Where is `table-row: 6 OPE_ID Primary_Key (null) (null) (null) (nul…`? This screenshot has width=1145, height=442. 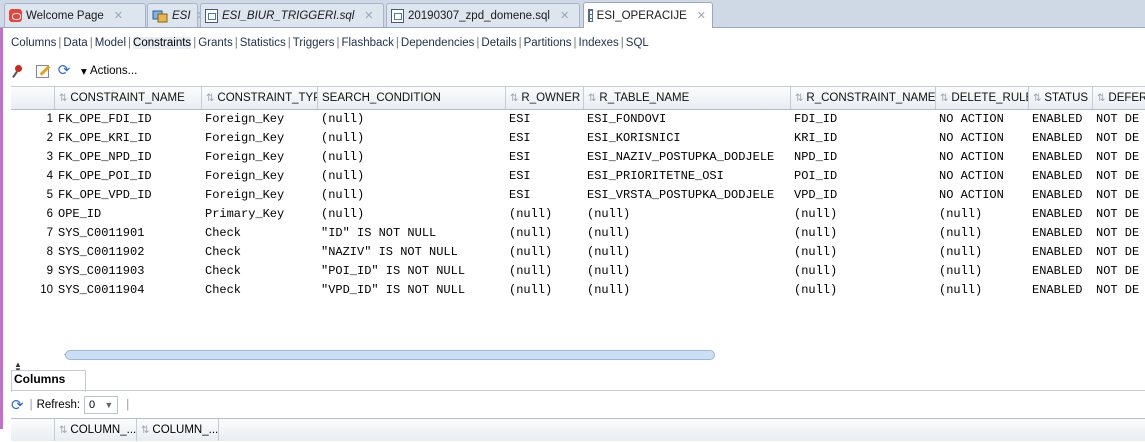 table-row: 6 OPE_ID Primary_Key (null) (null) (null) (nul… is located at coordinates (578, 214).